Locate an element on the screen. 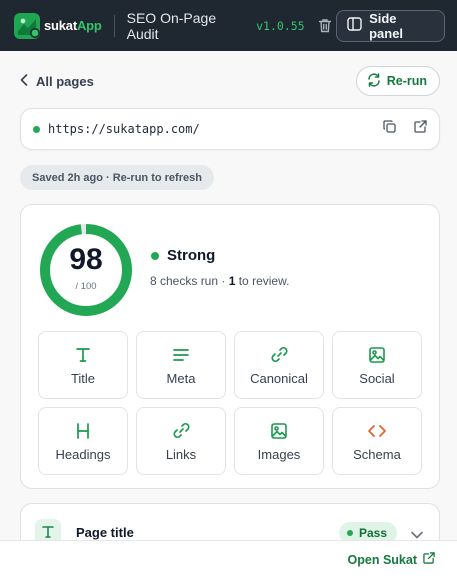 The image size is (457, 578). category-tile-meta: Meta is located at coordinates (181, 365).